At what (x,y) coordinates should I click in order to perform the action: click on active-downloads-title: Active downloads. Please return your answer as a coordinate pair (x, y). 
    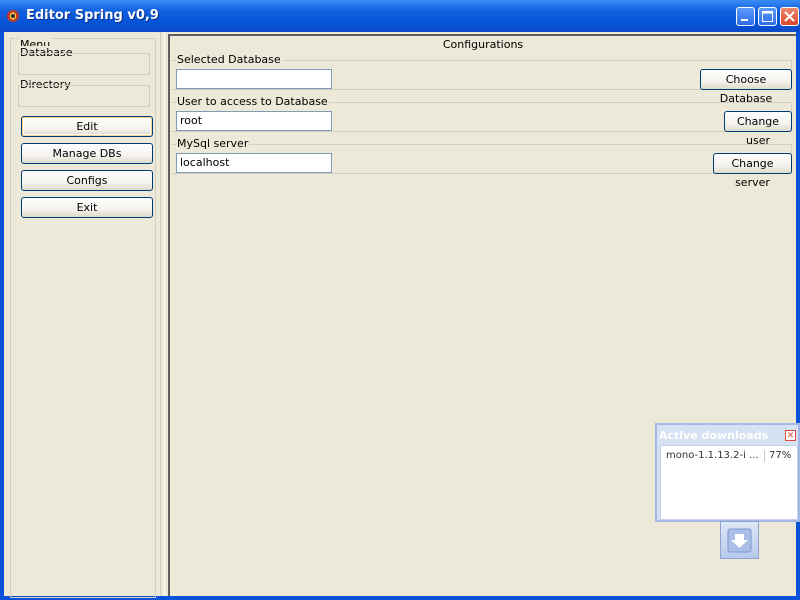
    Looking at the image, I should click on (714, 435).